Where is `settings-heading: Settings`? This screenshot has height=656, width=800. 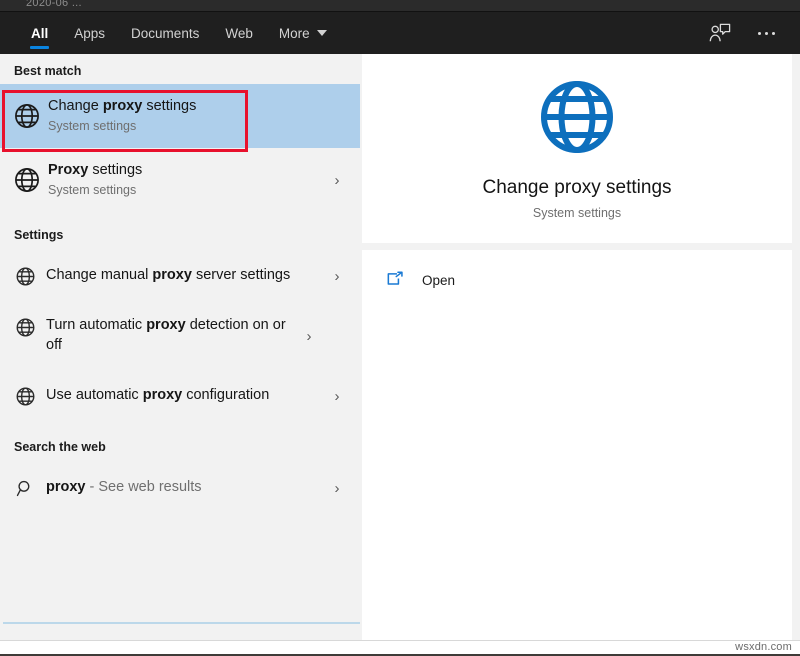 settings-heading: Settings is located at coordinates (39, 235).